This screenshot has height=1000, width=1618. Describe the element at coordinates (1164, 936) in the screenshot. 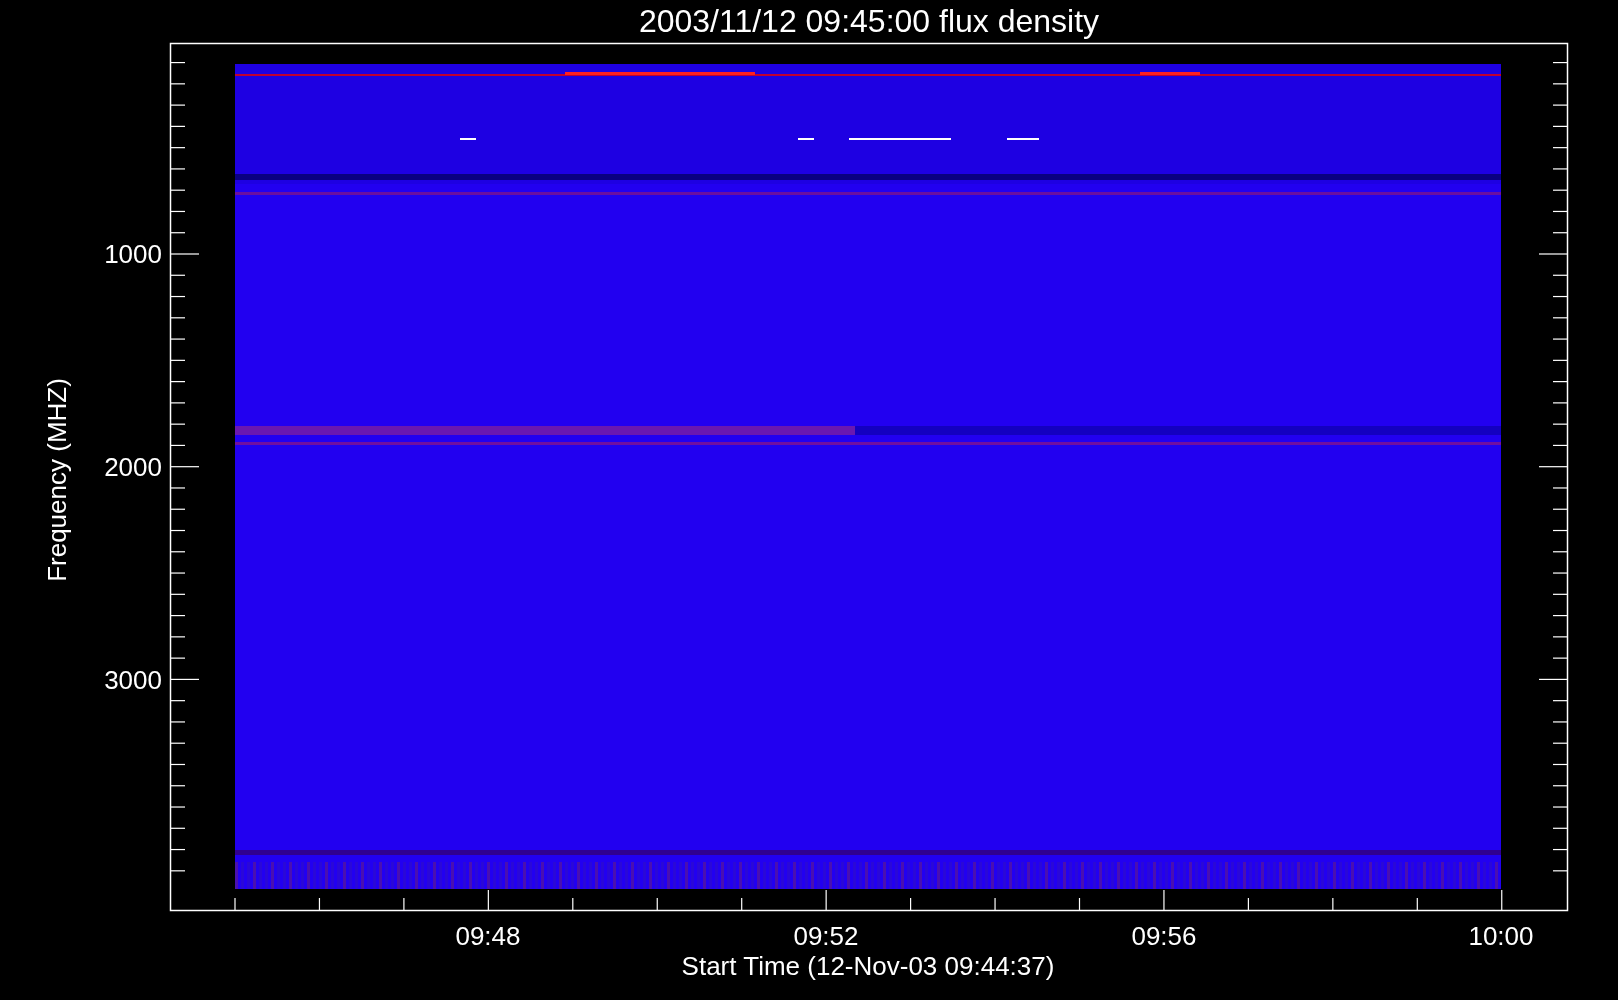

I see `x-tick-label: 09:56` at that location.